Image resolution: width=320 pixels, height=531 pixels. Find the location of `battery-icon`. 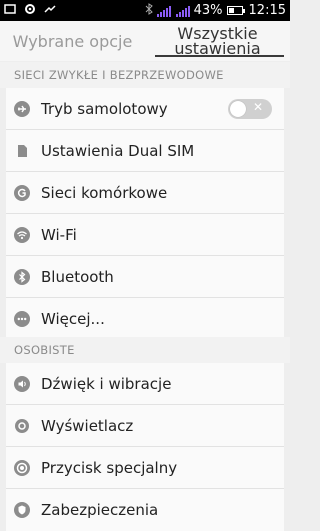

battery-icon is located at coordinates (235, 10).